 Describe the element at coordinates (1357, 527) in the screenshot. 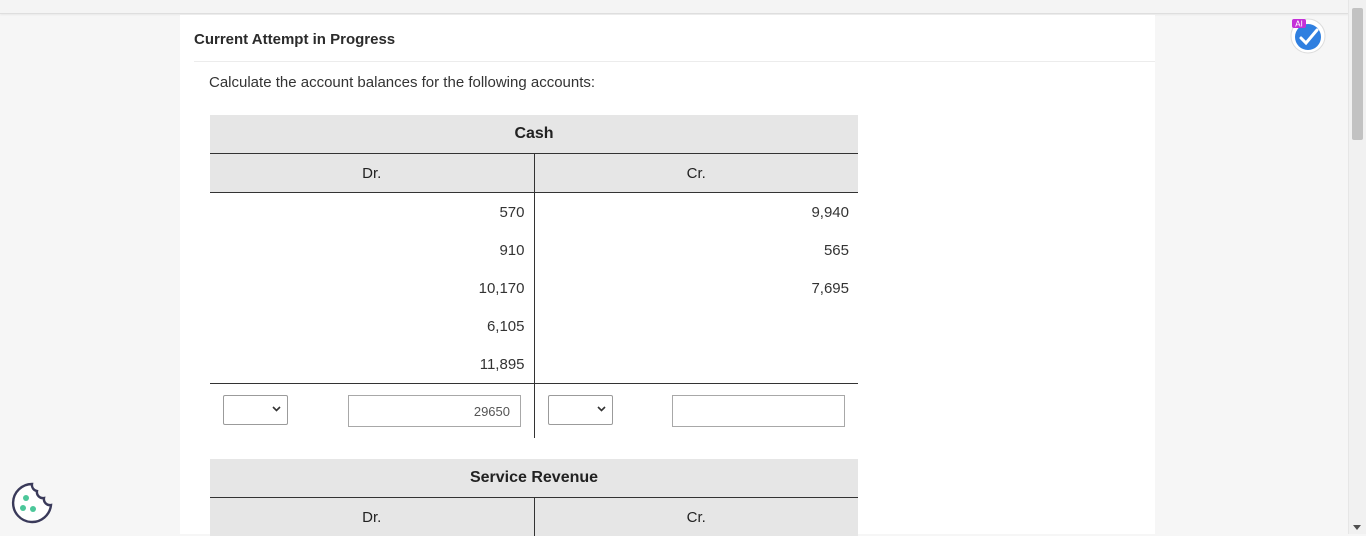

I see `scroll-down-arrow-icon` at that location.